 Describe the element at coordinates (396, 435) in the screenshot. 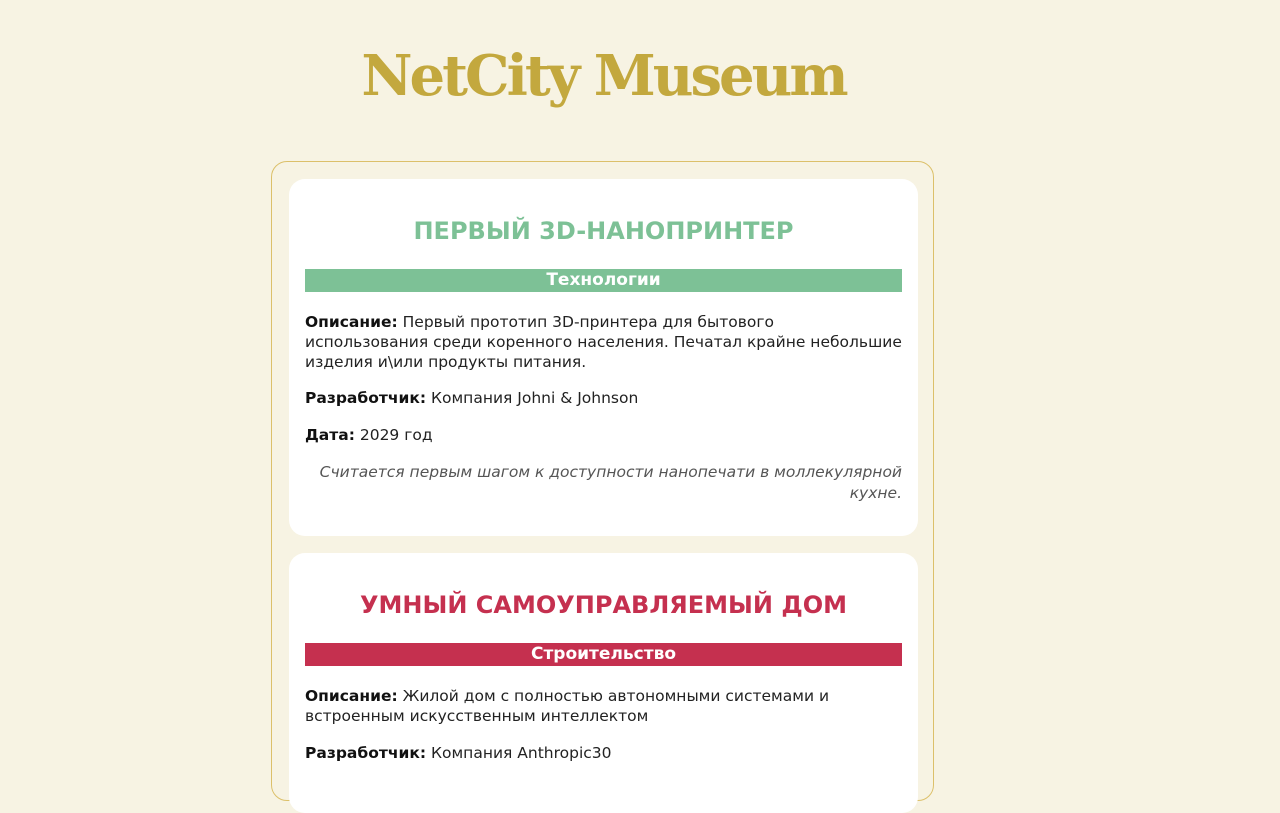

I see `date-text: 2029 год` at that location.